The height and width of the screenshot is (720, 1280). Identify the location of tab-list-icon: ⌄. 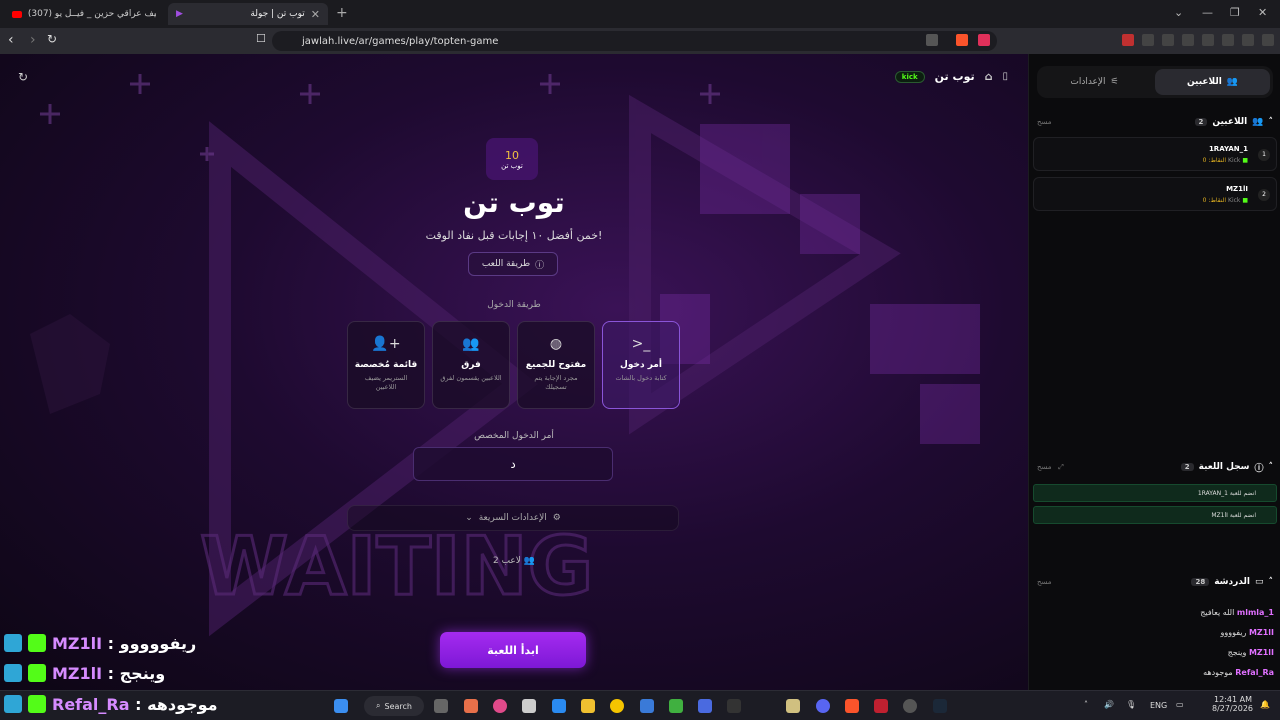
(1178, 12).